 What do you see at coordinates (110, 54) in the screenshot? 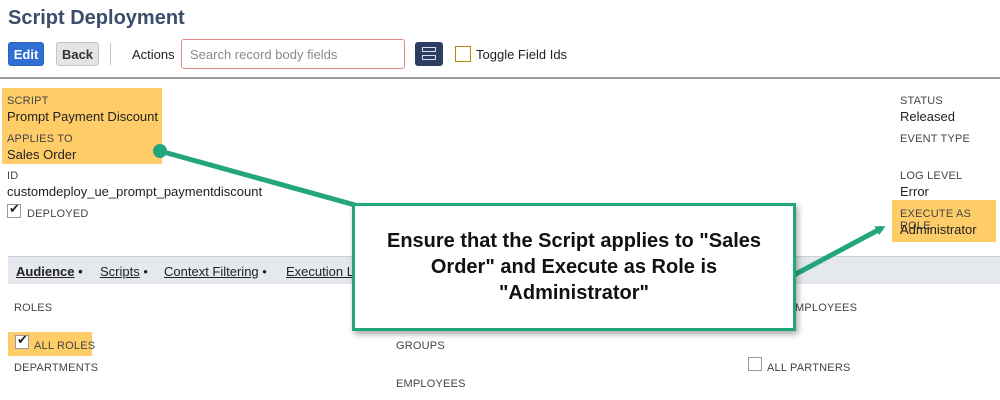
I see `toolbar-divider` at bounding box center [110, 54].